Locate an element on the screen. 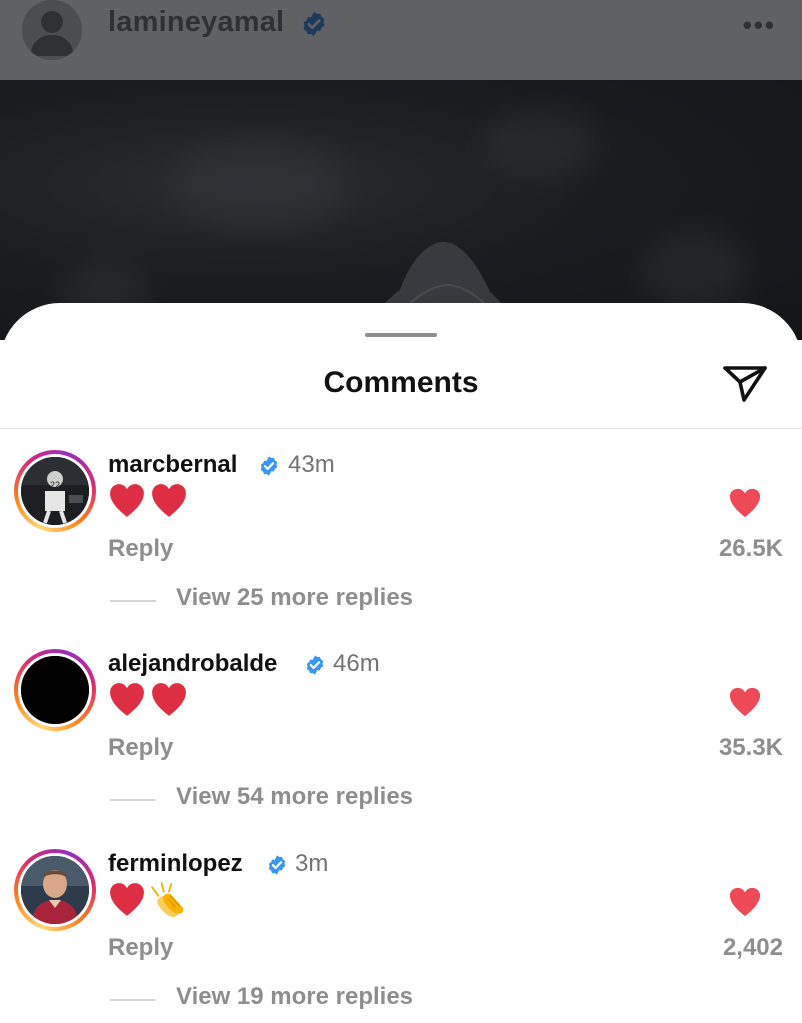 This screenshot has width=802, height=1023. sheet-drag-handle is located at coordinates (401, 335).